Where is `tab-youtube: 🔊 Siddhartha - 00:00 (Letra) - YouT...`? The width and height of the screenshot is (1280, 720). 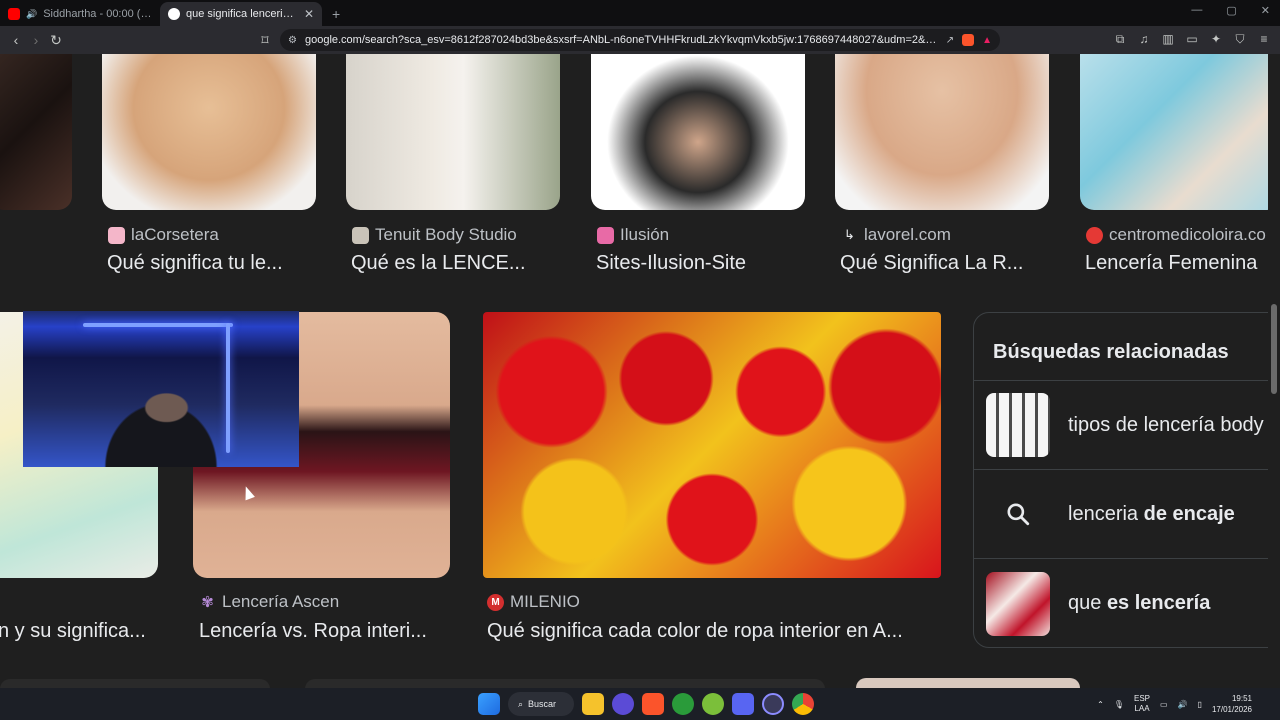 tab-youtube: 🔊 Siddhartha - 00:00 (Letra) - YouT... is located at coordinates (80, 14).